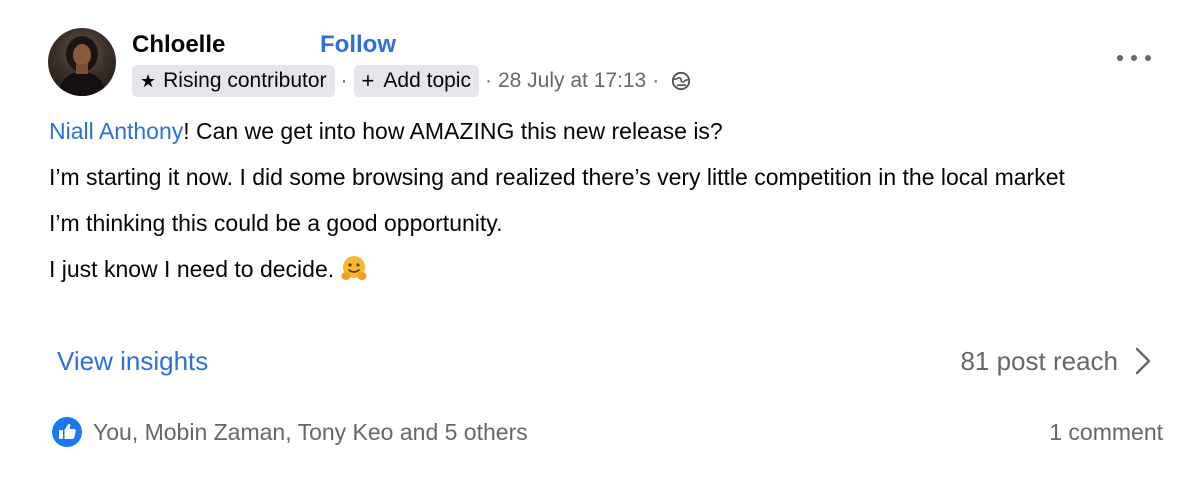 The image size is (1200, 479). What do you see at coordinates (1039, 361) in the screenshot?
I see `post-reach-label: 81 post reach` at bounding box center [1039, 361].